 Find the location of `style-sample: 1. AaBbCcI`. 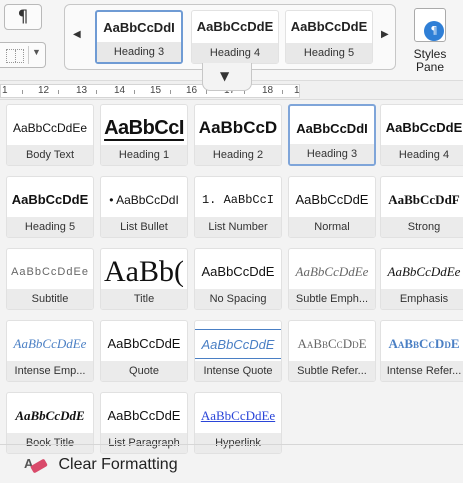

style-sample: 1. AaBbCcI is located at coordinates (237, 200).